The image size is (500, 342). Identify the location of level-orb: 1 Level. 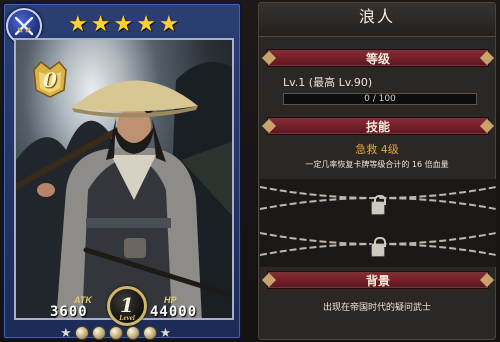
(127, 306).